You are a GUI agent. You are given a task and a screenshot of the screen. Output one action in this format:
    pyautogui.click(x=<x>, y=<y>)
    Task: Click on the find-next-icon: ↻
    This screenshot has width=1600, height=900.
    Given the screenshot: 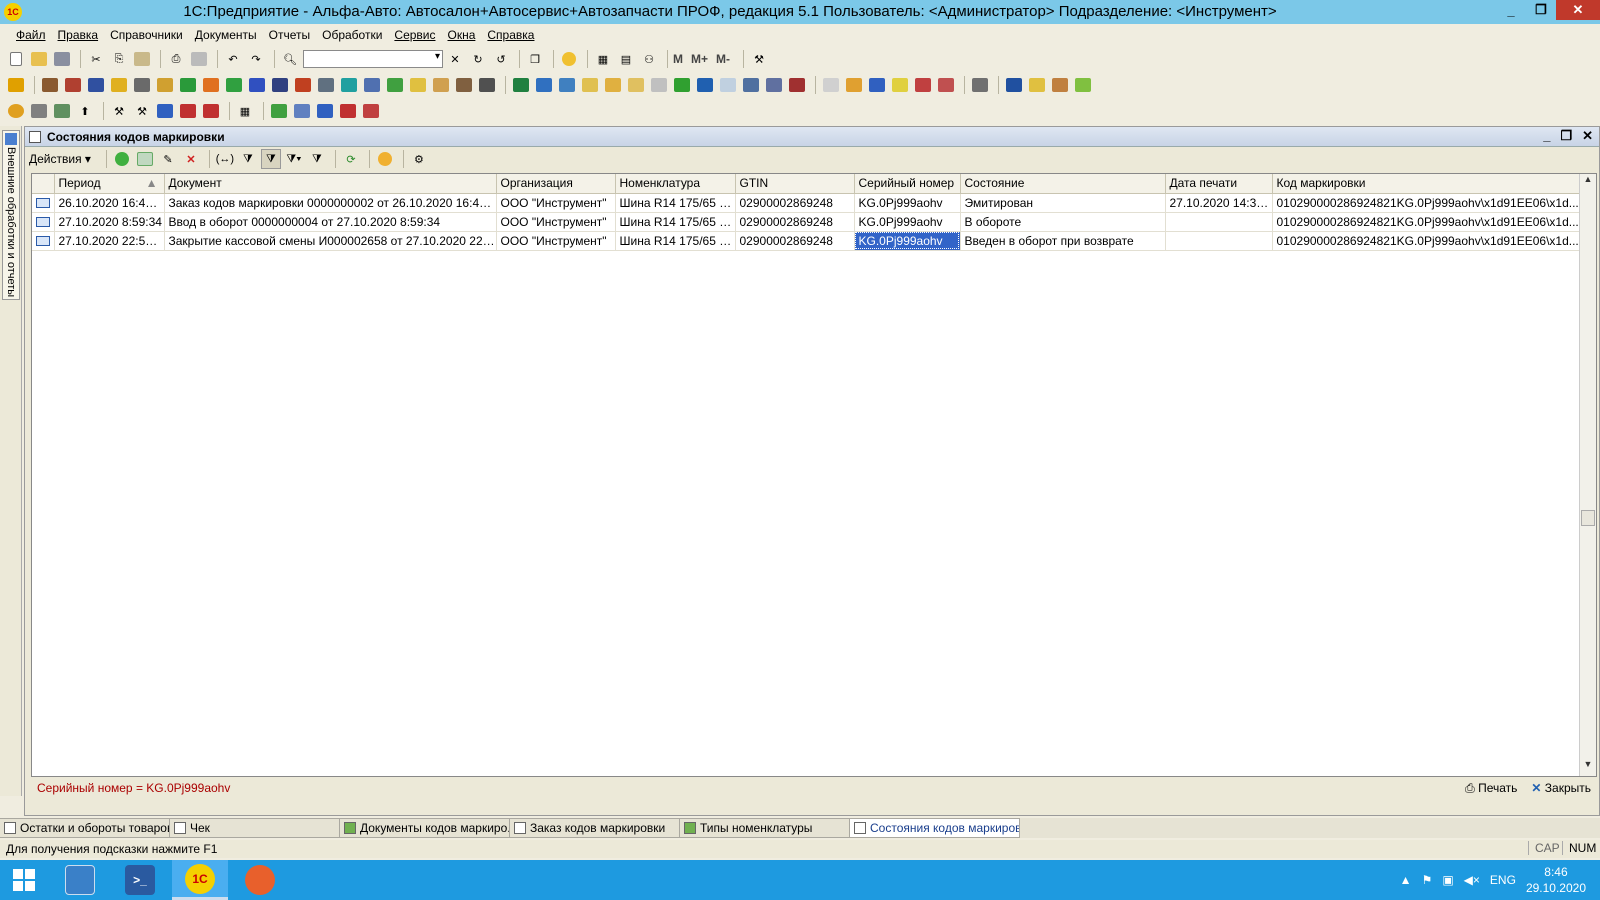 What is the action you would take?
    pyautogui.click(x=478, y=59)
    